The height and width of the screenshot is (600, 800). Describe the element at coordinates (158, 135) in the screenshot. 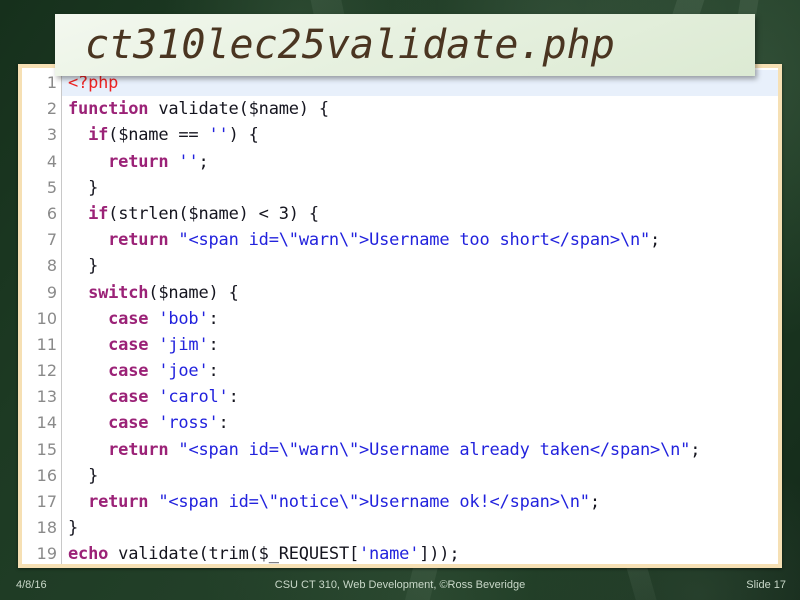

I see `code-token-plain: ($name ==` at that location.